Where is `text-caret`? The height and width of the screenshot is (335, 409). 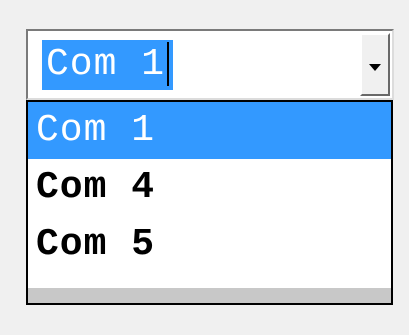
text-caret is located at coordinates (168, 63).